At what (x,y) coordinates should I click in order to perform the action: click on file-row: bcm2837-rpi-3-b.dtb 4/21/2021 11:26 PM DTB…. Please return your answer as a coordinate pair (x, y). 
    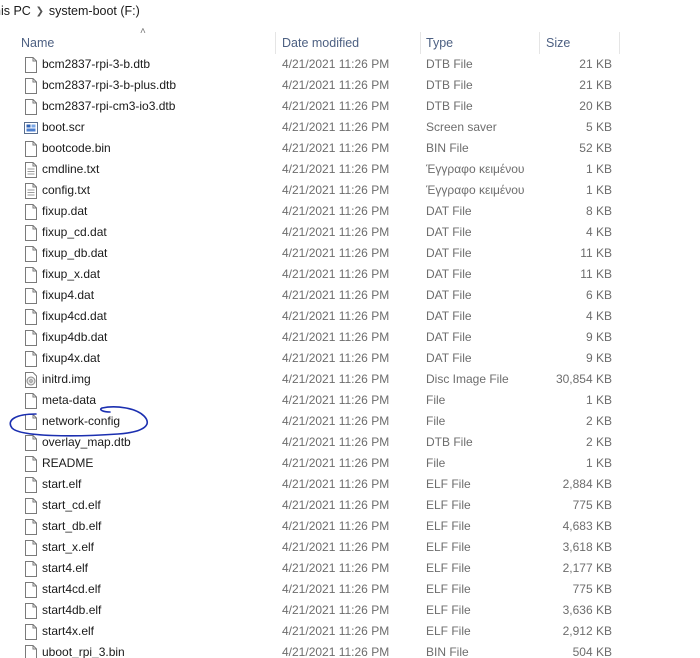
    Looking at the image, I should click on (350, 64).